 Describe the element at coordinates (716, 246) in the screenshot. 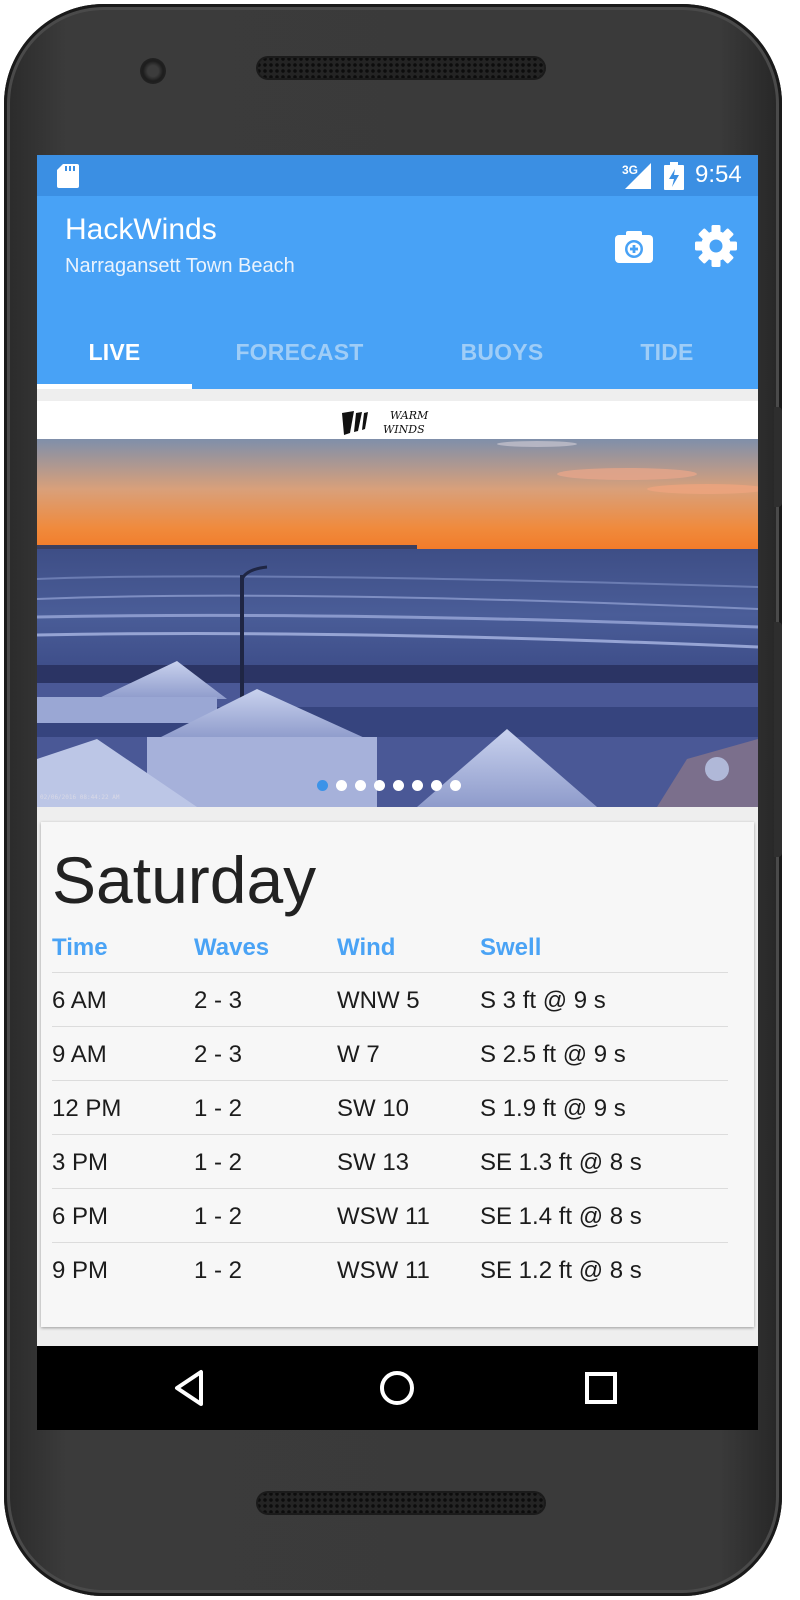

I see `gear-icon` at that location.